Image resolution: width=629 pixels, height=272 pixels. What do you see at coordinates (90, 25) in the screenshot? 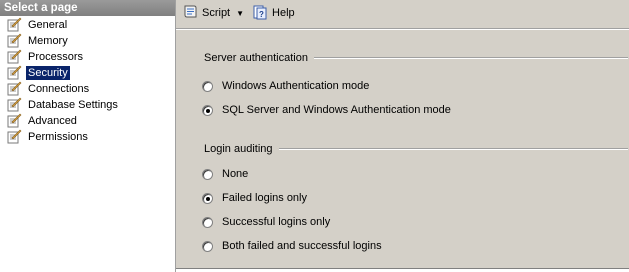
I see `page-item-general: General` at bounding box center [90, 25].